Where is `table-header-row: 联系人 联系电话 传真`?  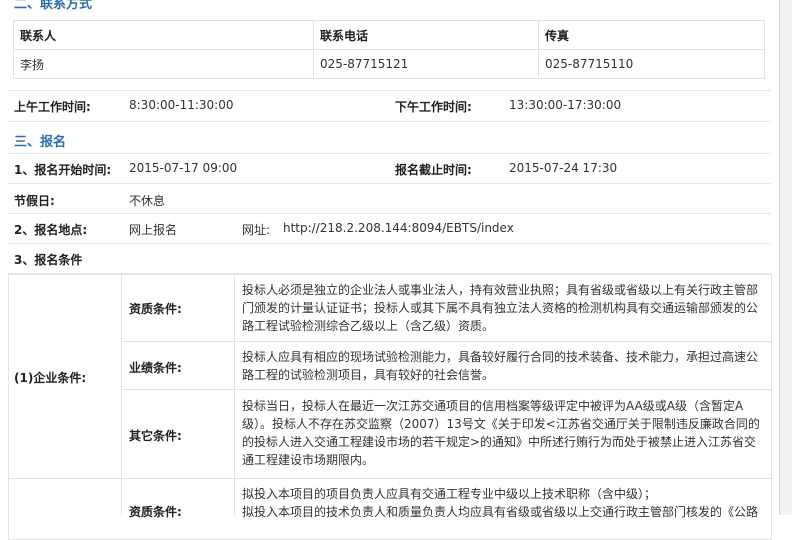
table-header-row: 联系人 联系电话 传真 is located at coordinates (389, 35).